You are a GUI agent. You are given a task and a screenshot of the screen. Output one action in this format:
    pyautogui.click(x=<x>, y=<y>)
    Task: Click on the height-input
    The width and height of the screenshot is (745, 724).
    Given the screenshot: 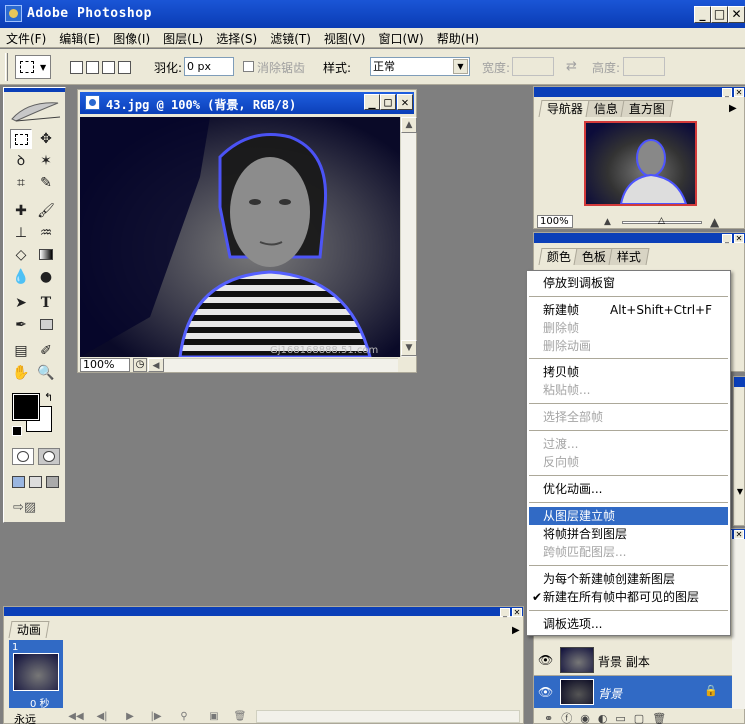 What is the action you would take?
    pyautogui.click(x=644, y=66)
    